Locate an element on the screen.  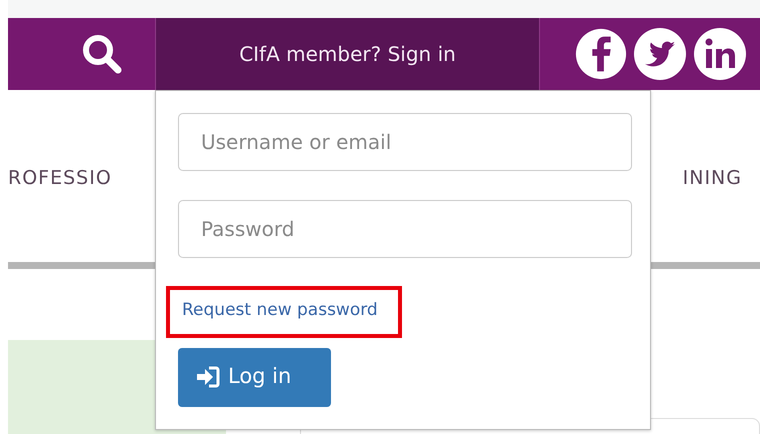
request-password-link: Request new password is located at coordinates (280, 310).